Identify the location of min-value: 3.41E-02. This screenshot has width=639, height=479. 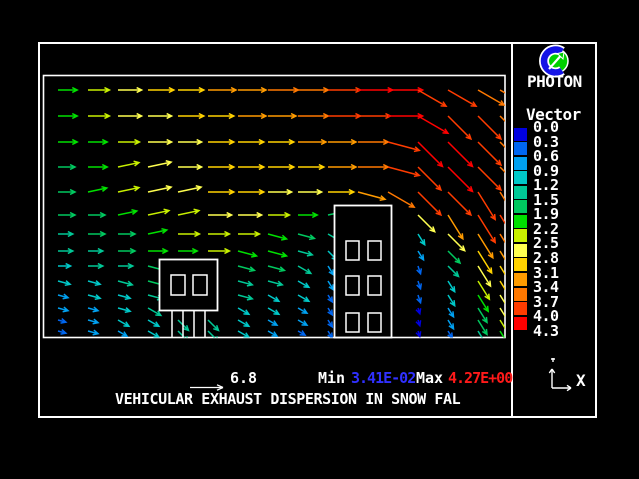
(383, 378).